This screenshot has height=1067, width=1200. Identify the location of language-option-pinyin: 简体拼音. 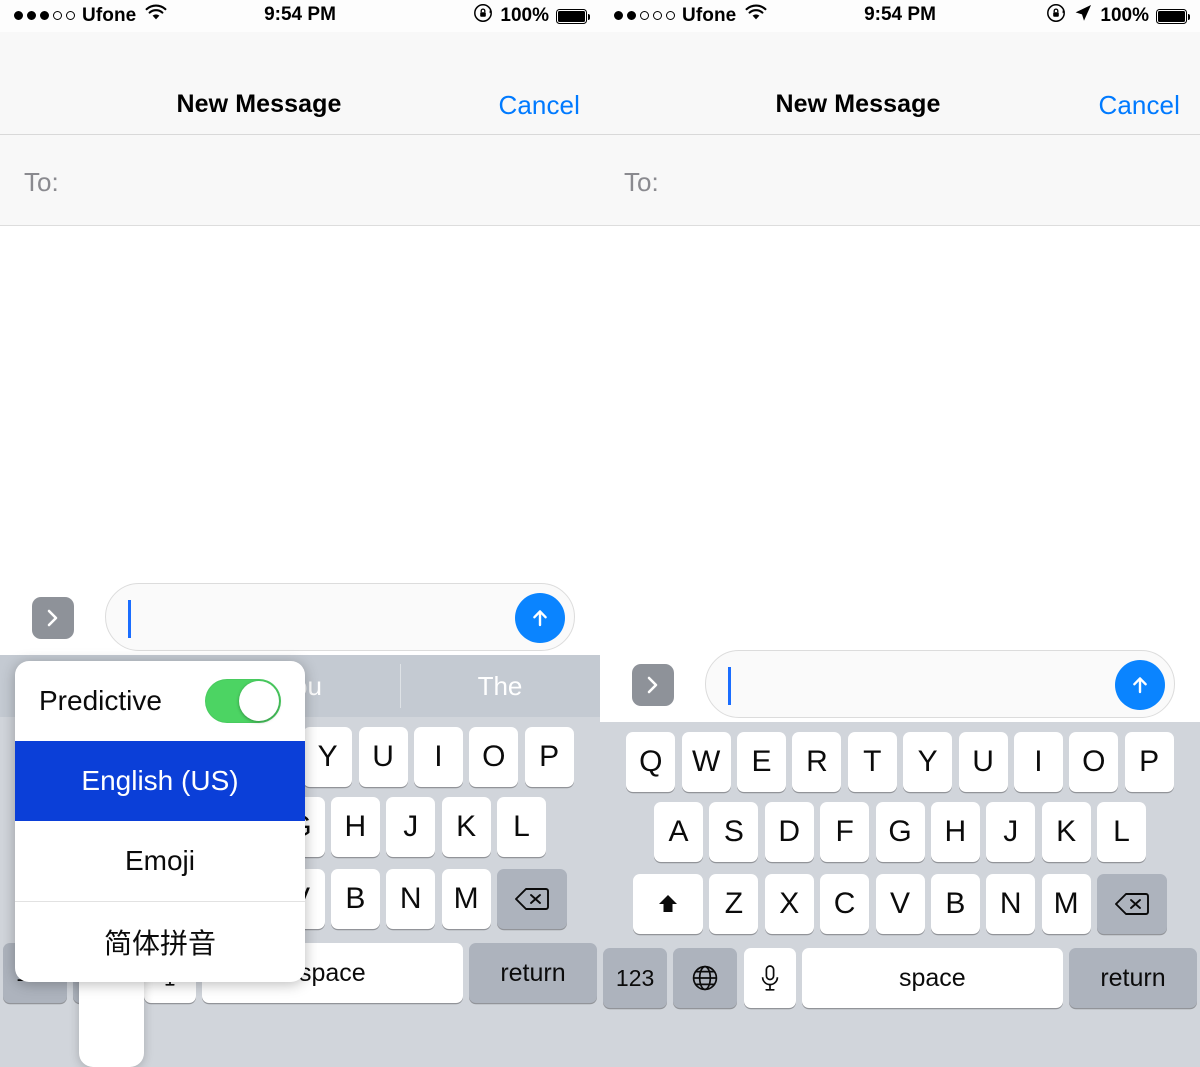
(160, 942).